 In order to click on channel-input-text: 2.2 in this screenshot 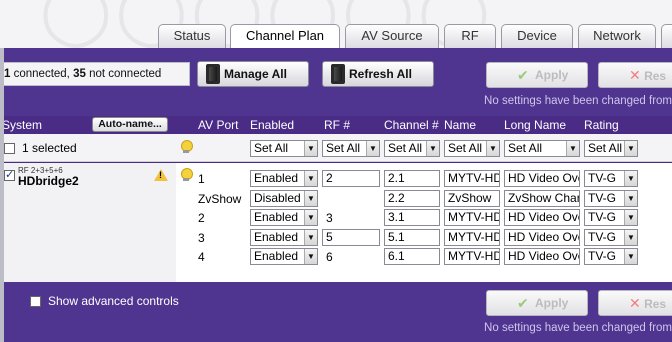, I will do `click(396, 197)`.